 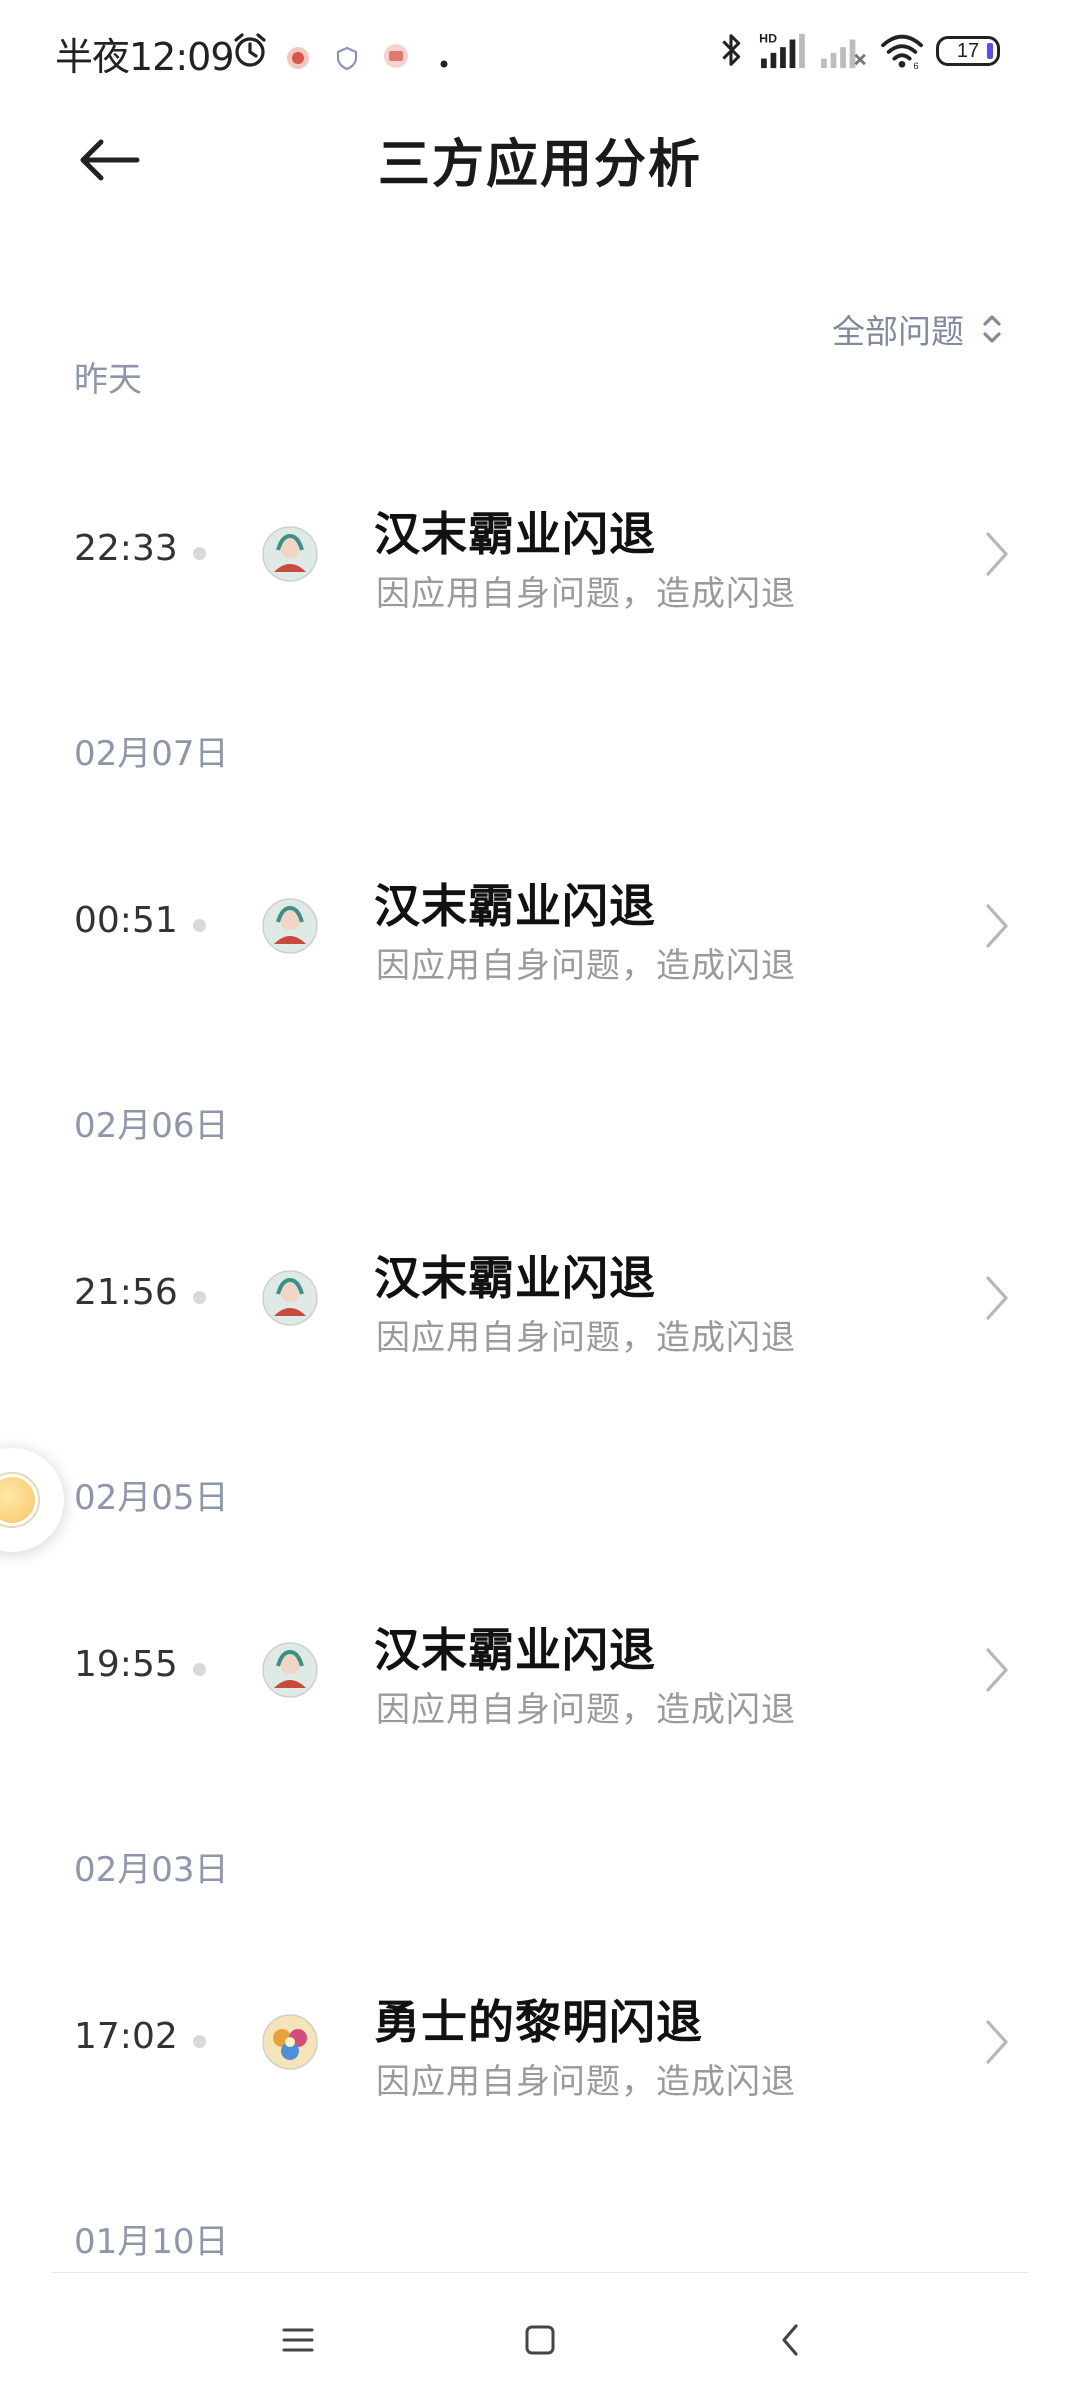 I want to click on nav-divider, so click(x=540, y=2272).